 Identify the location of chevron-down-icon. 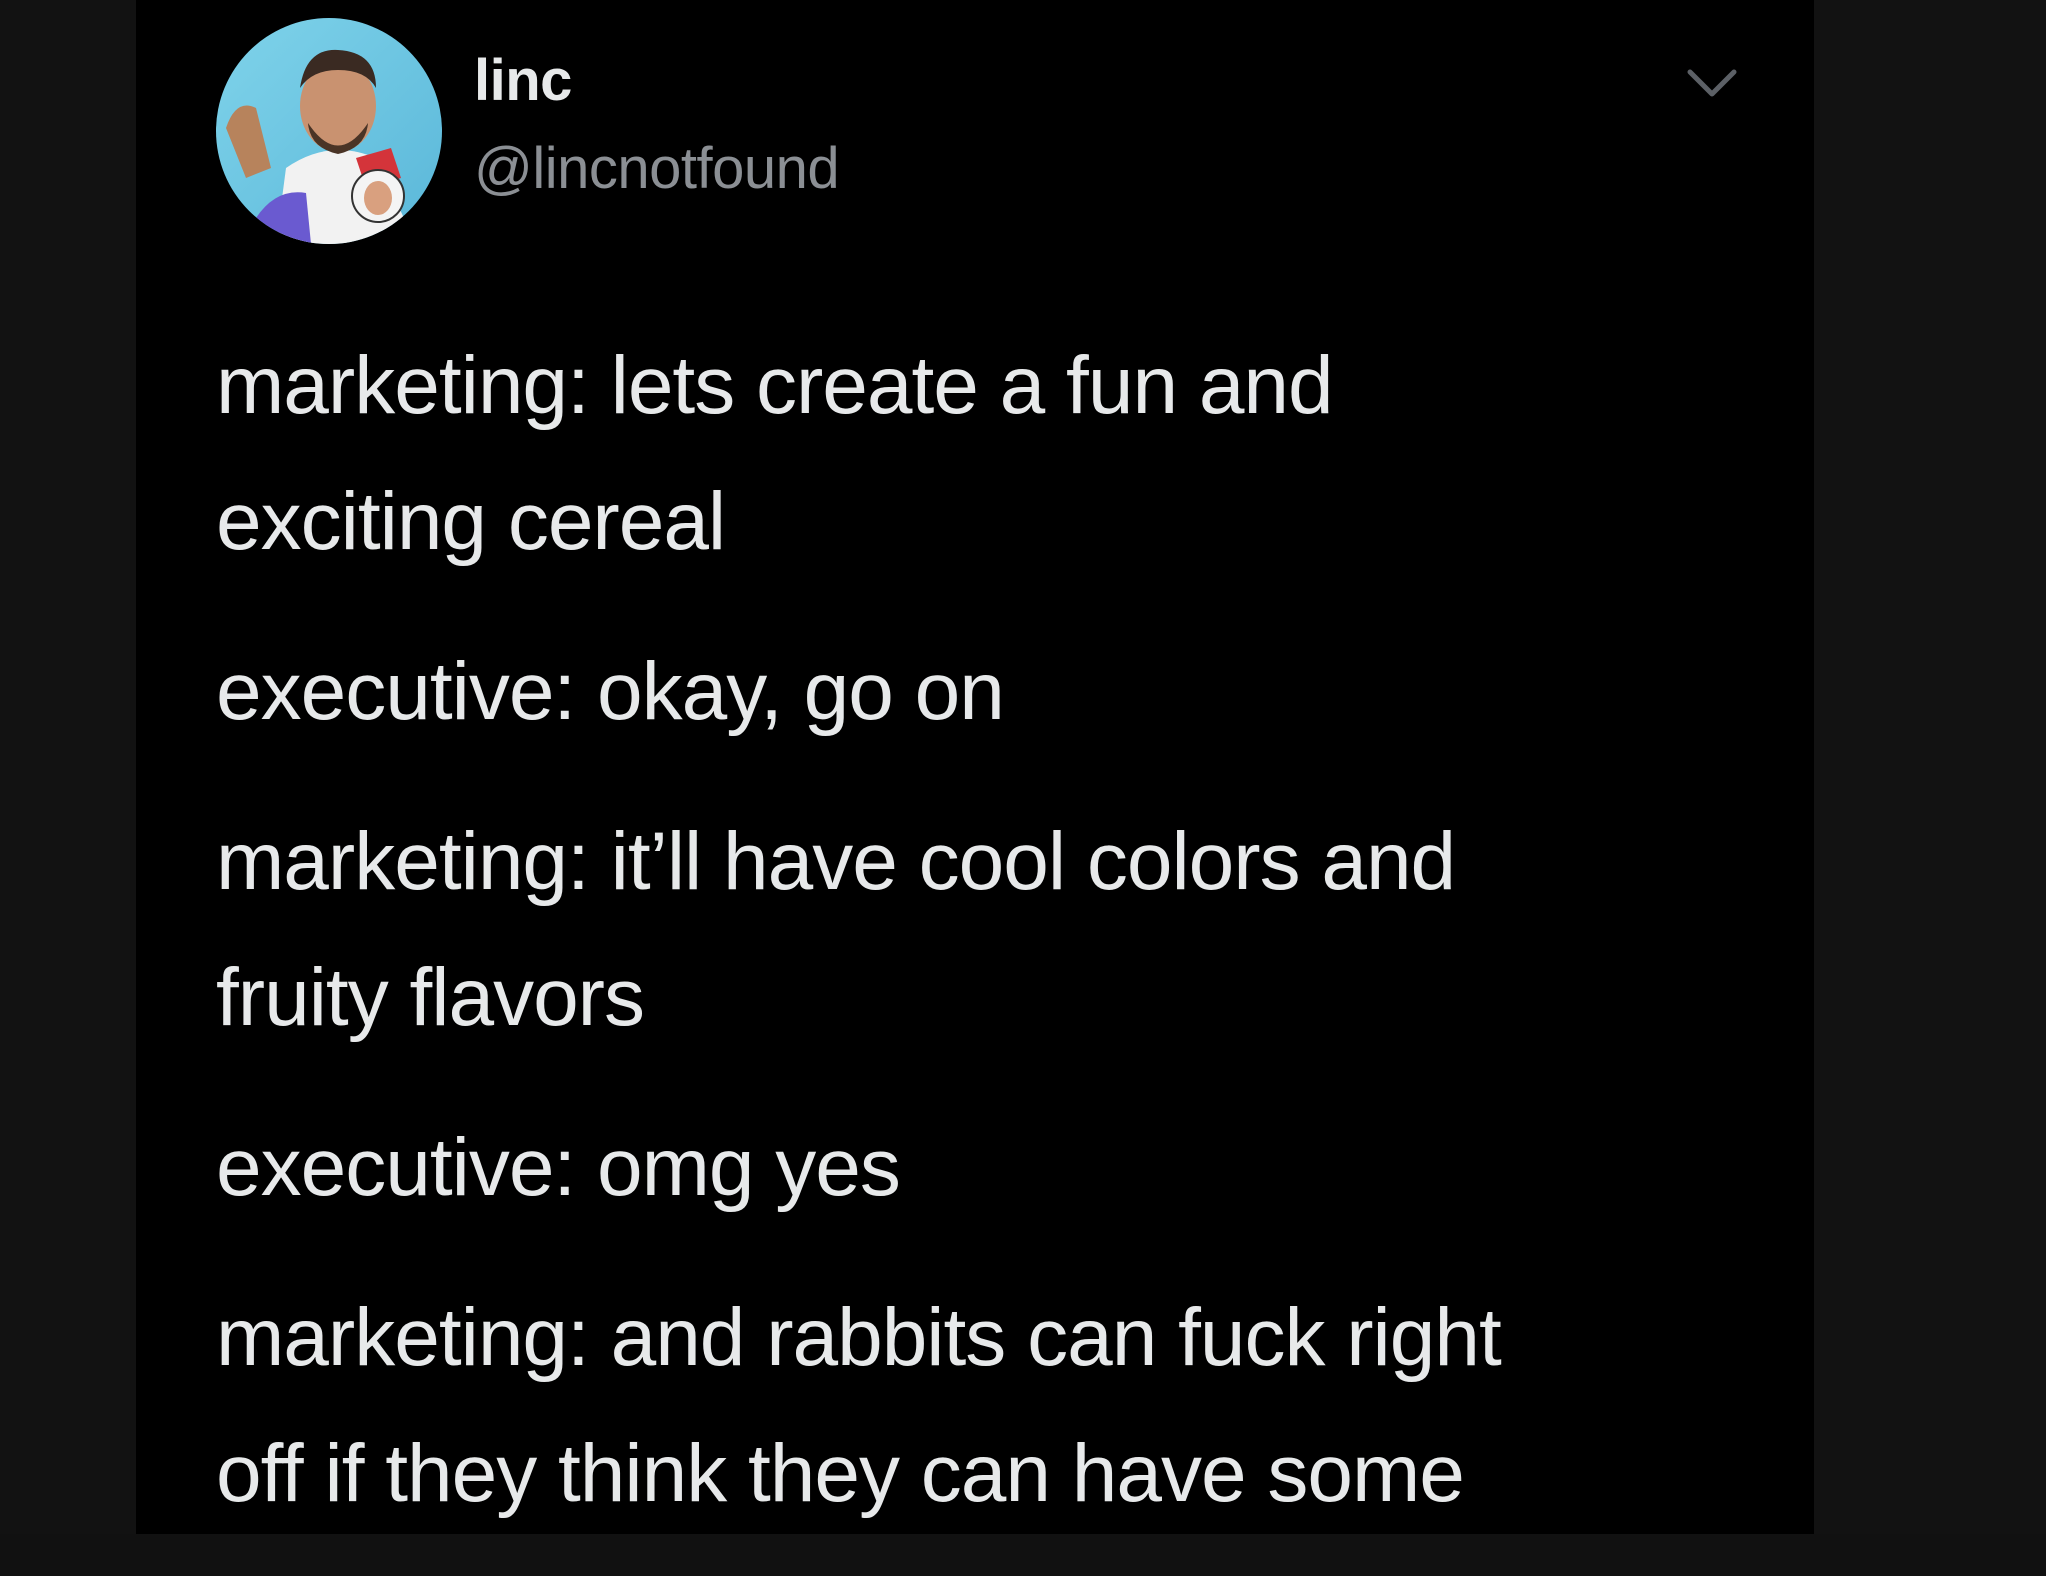
(1712, 84).